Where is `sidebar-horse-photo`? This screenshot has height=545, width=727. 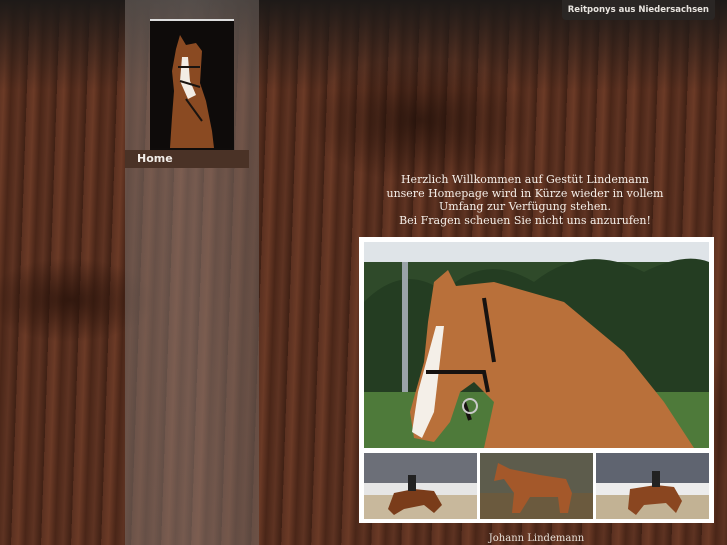 sidebar-horse-photo is located at coordinates (192, 84).